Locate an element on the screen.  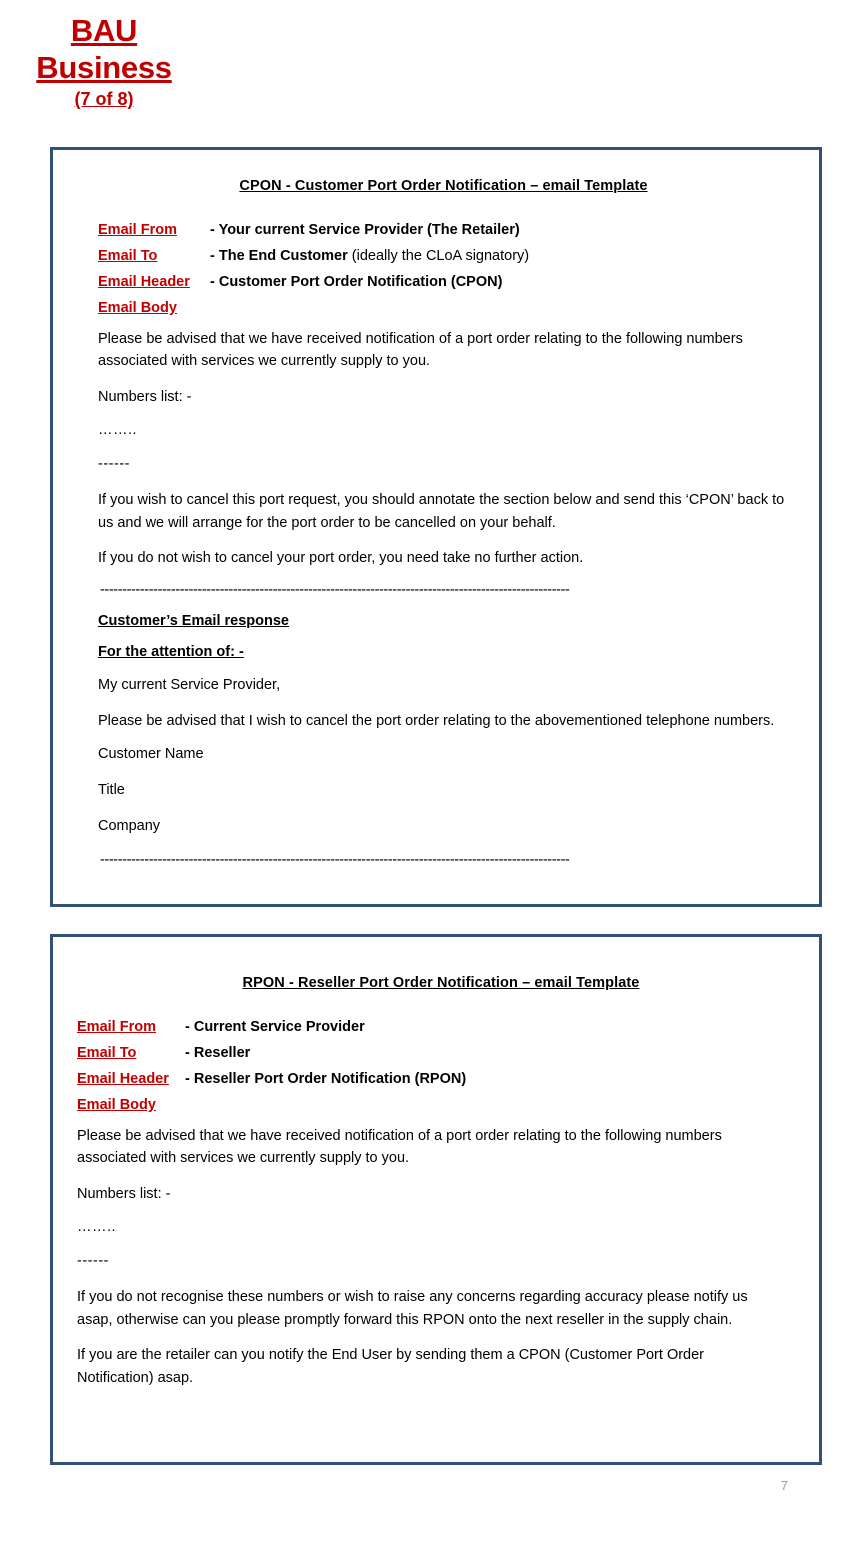
rpon-field-email-body: Email Body is located at coordinates (433, 1105).